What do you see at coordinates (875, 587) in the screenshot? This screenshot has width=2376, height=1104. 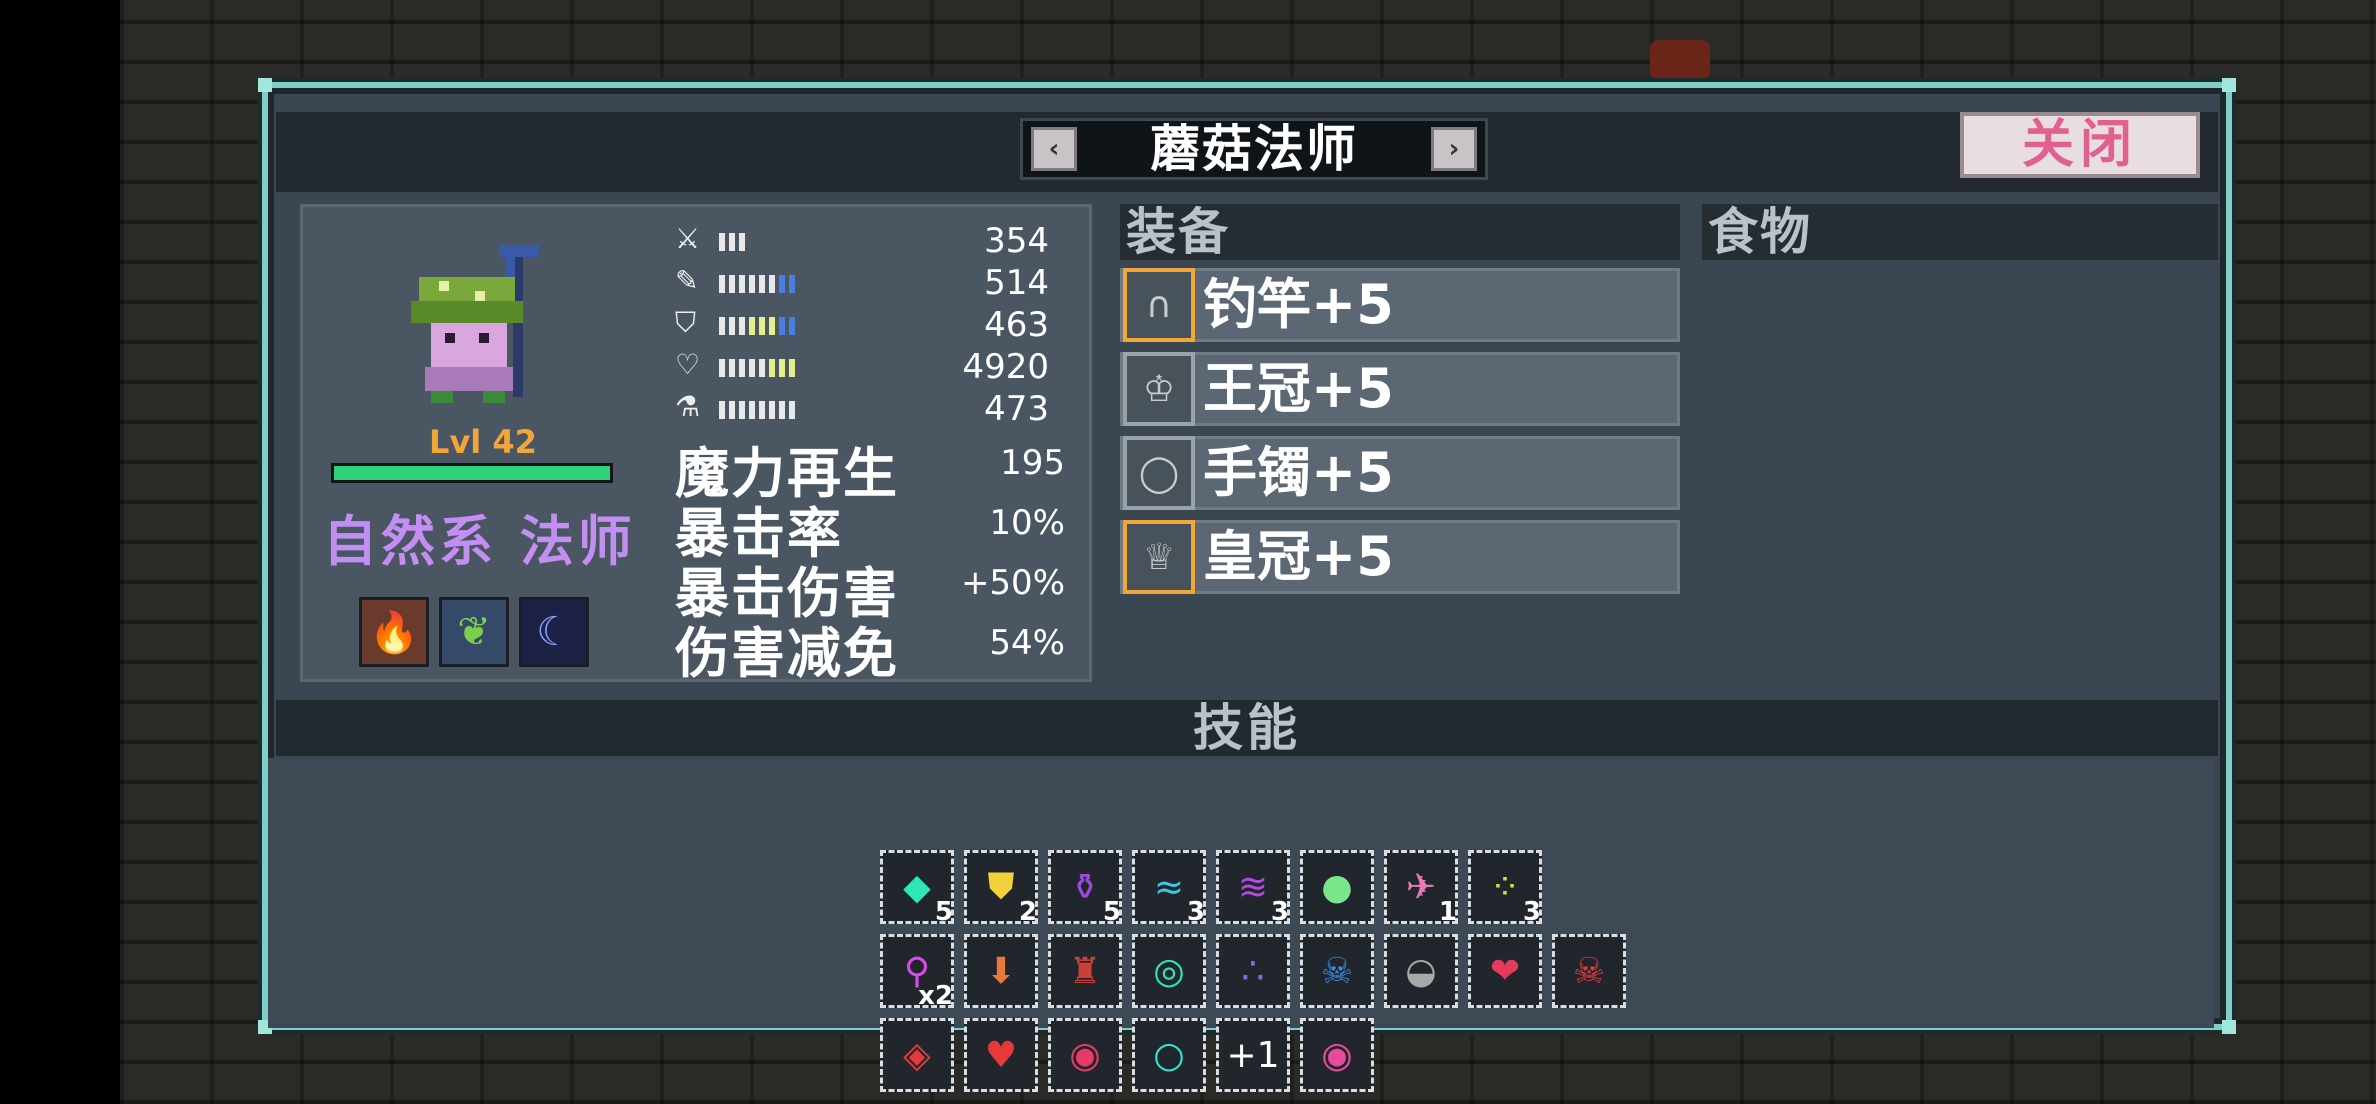 I see `extra-stat-row: 暴击伤害 +50%` at bounding box center [875, 587].